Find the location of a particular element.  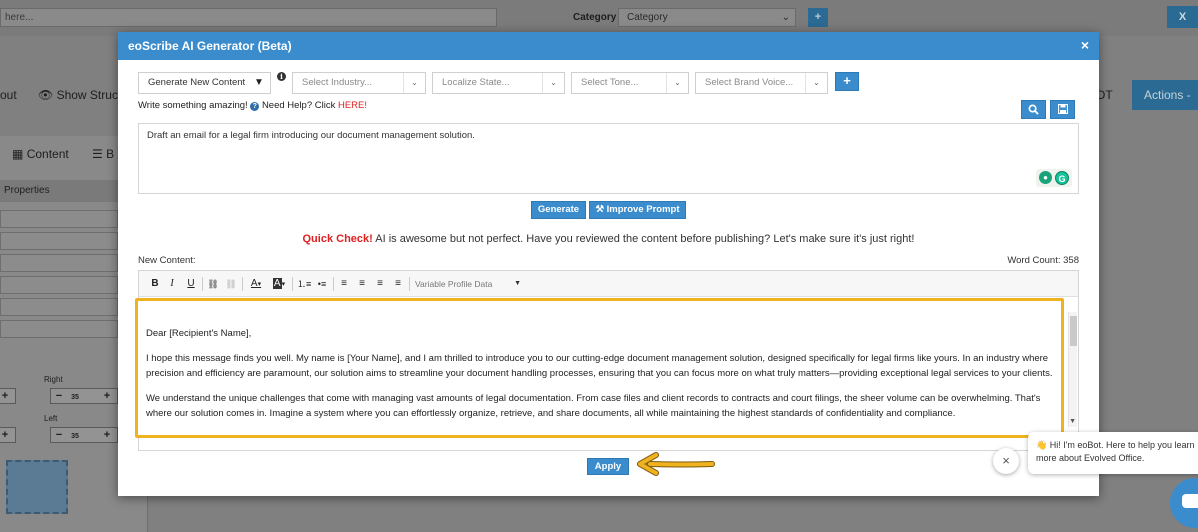

italic-button: I is located at coordinates (172, 284).